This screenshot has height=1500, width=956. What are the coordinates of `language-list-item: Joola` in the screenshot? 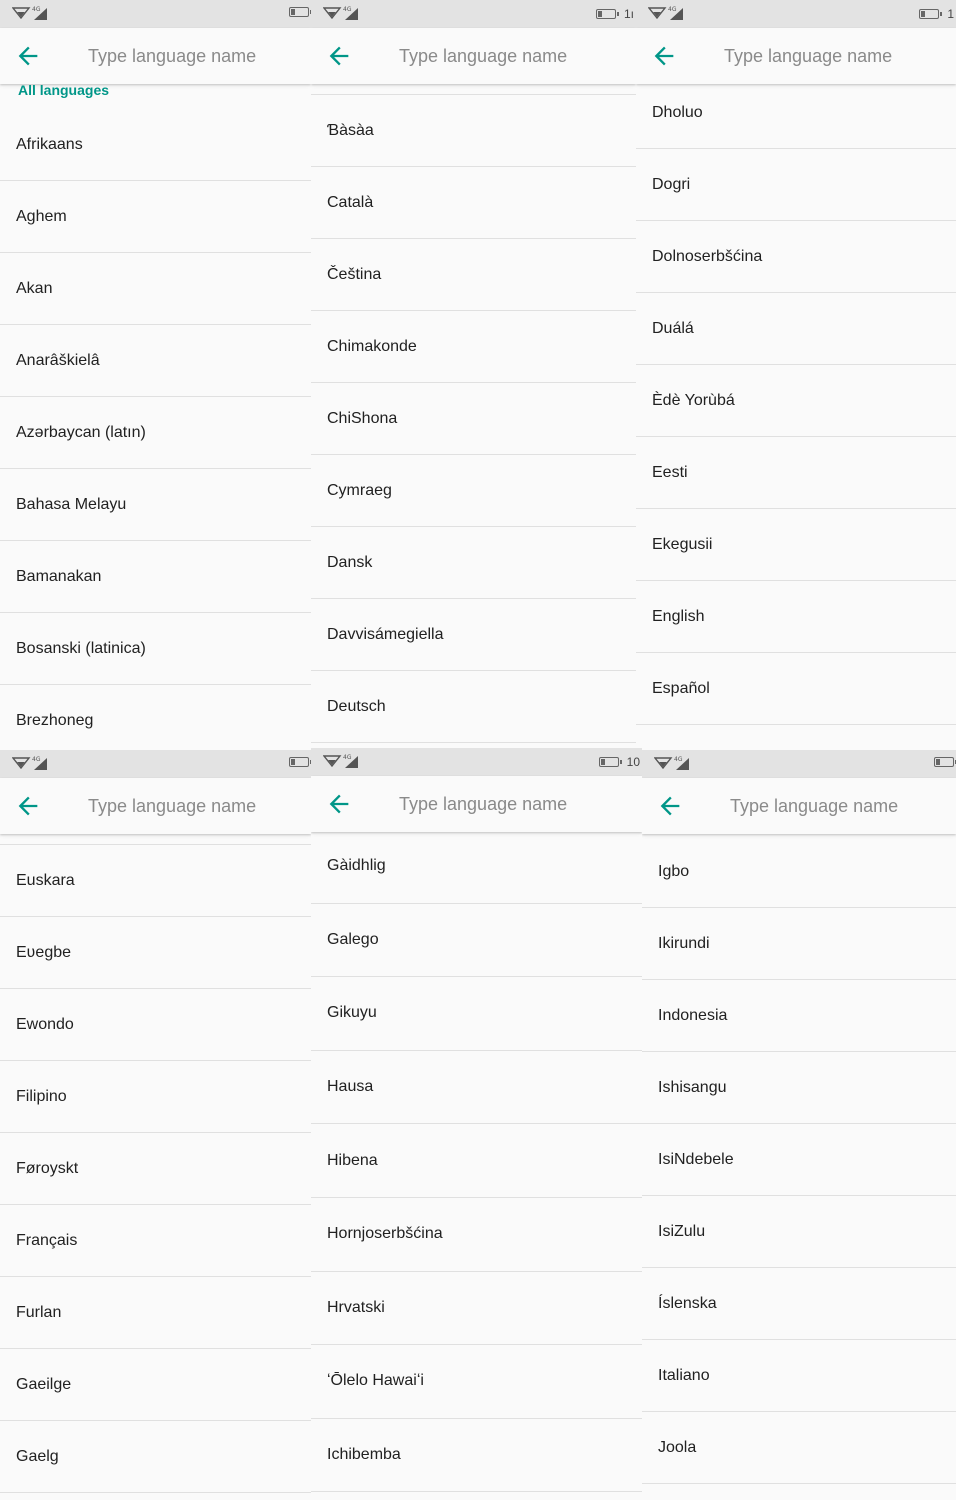 It's located at (799, 1448).